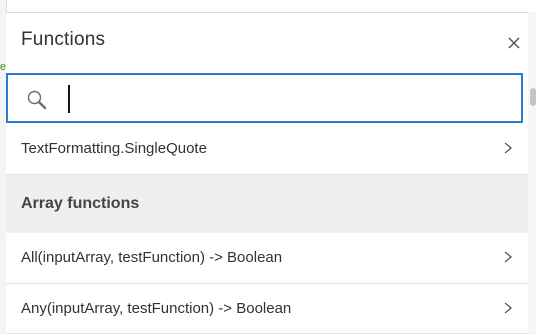 This screenshot has width=536, height=335. What do you see at coordinates (63, 39) in the screenshot?
I see `panel-title: Functions` at bounding box center [63, 39].